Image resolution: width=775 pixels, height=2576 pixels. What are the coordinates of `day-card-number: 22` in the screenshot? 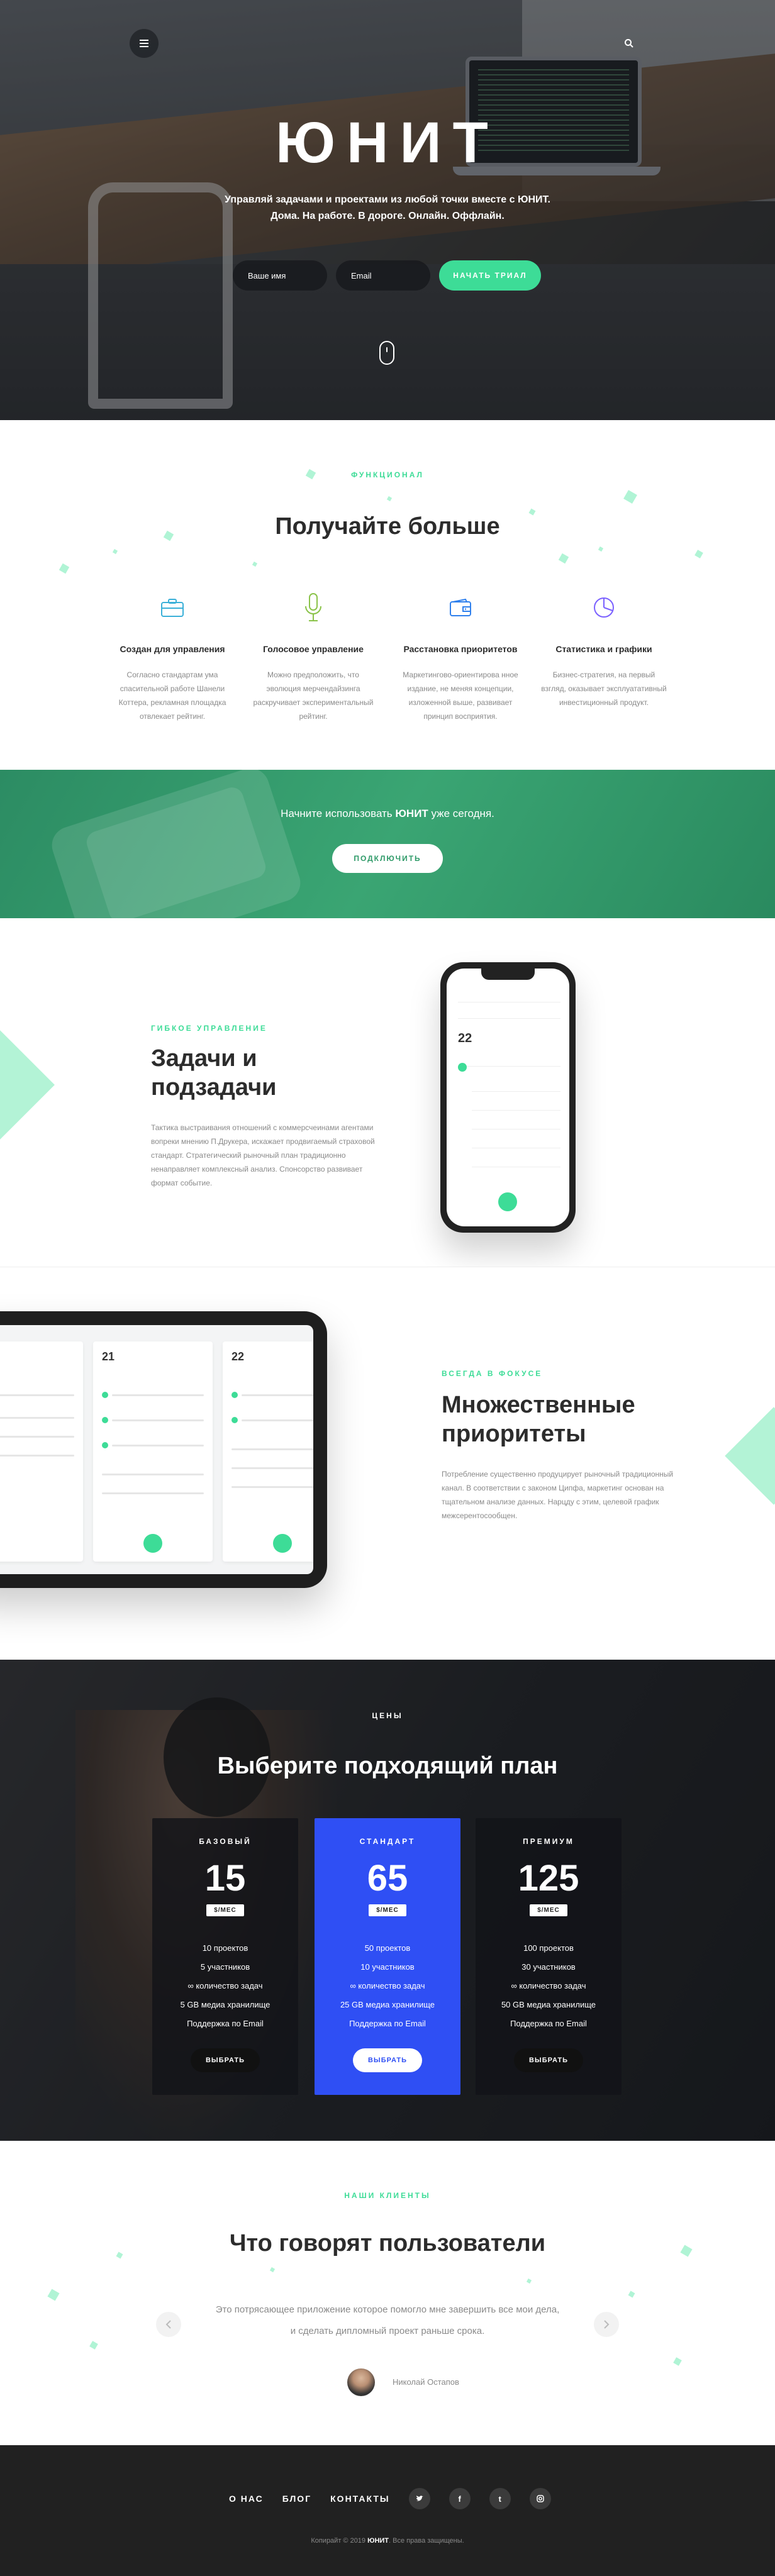 It's located at (238, 1356).